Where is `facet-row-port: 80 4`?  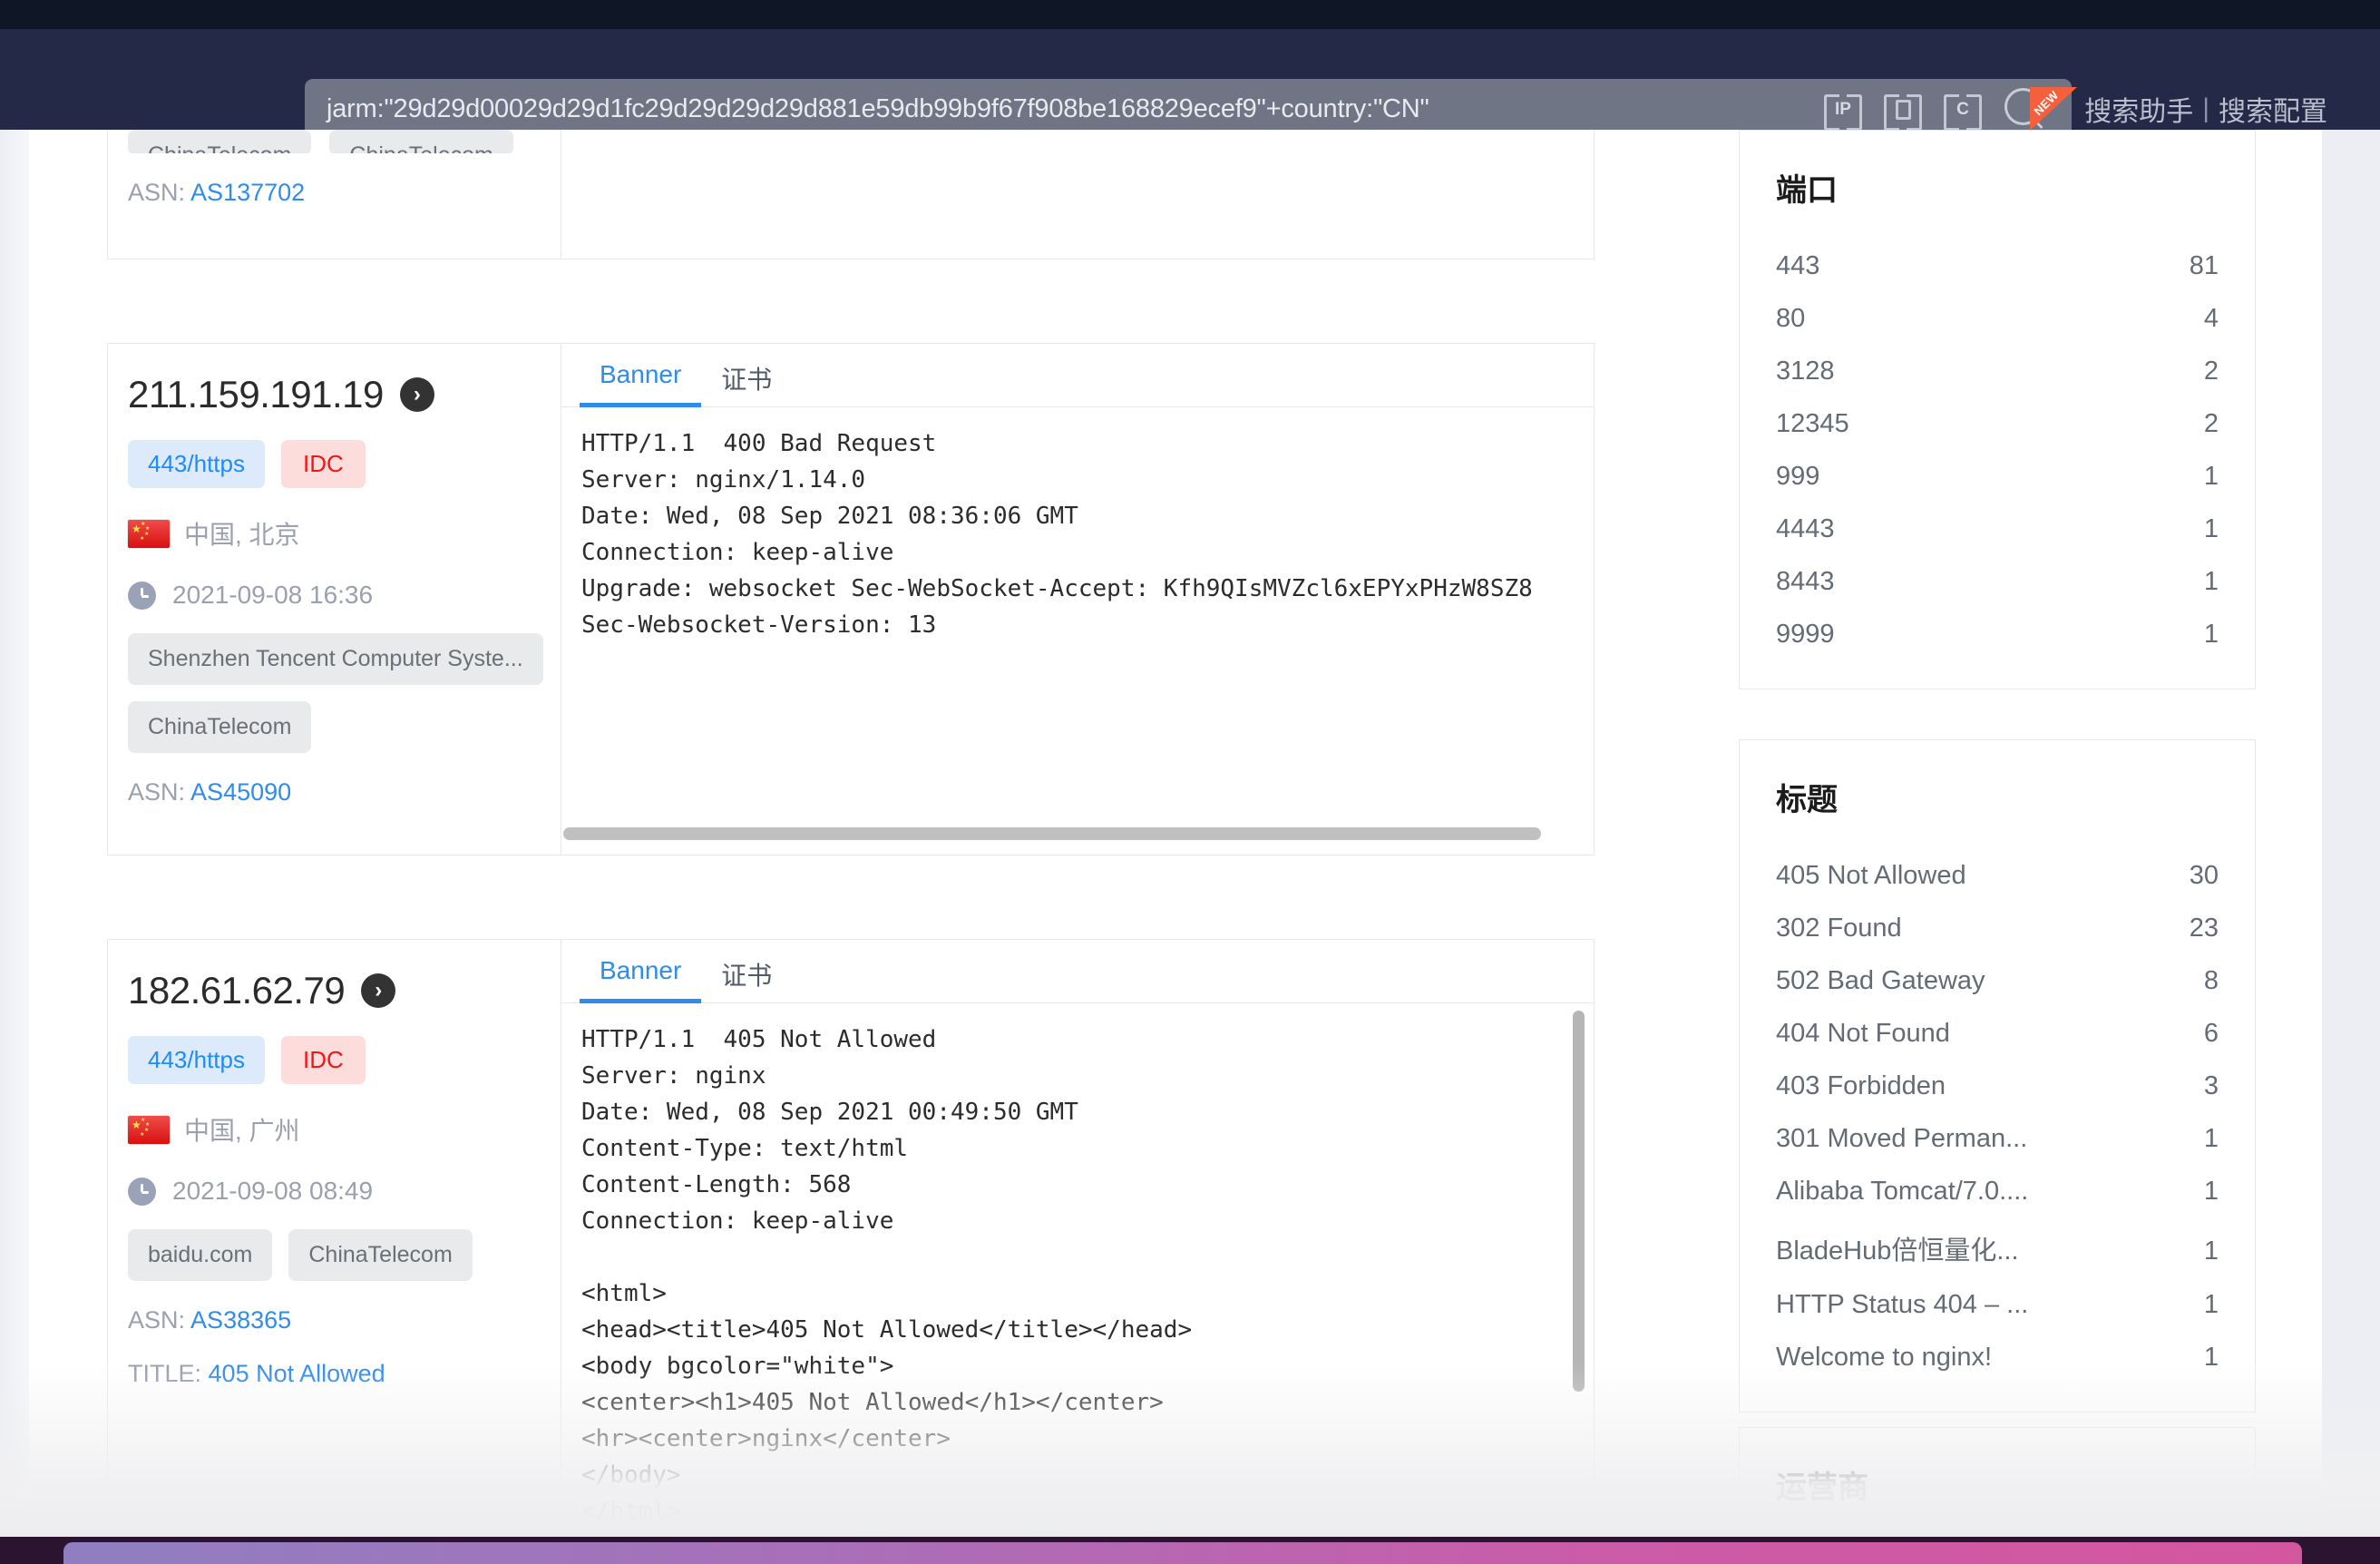
facet-row-port: 80 4 is located at coordinates (1997, 319).